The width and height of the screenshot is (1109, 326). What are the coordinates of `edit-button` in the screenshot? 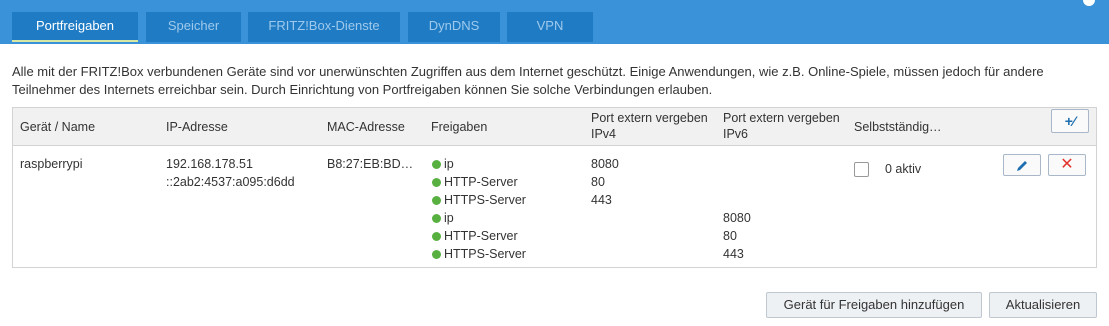 It's located at (1022, 165).